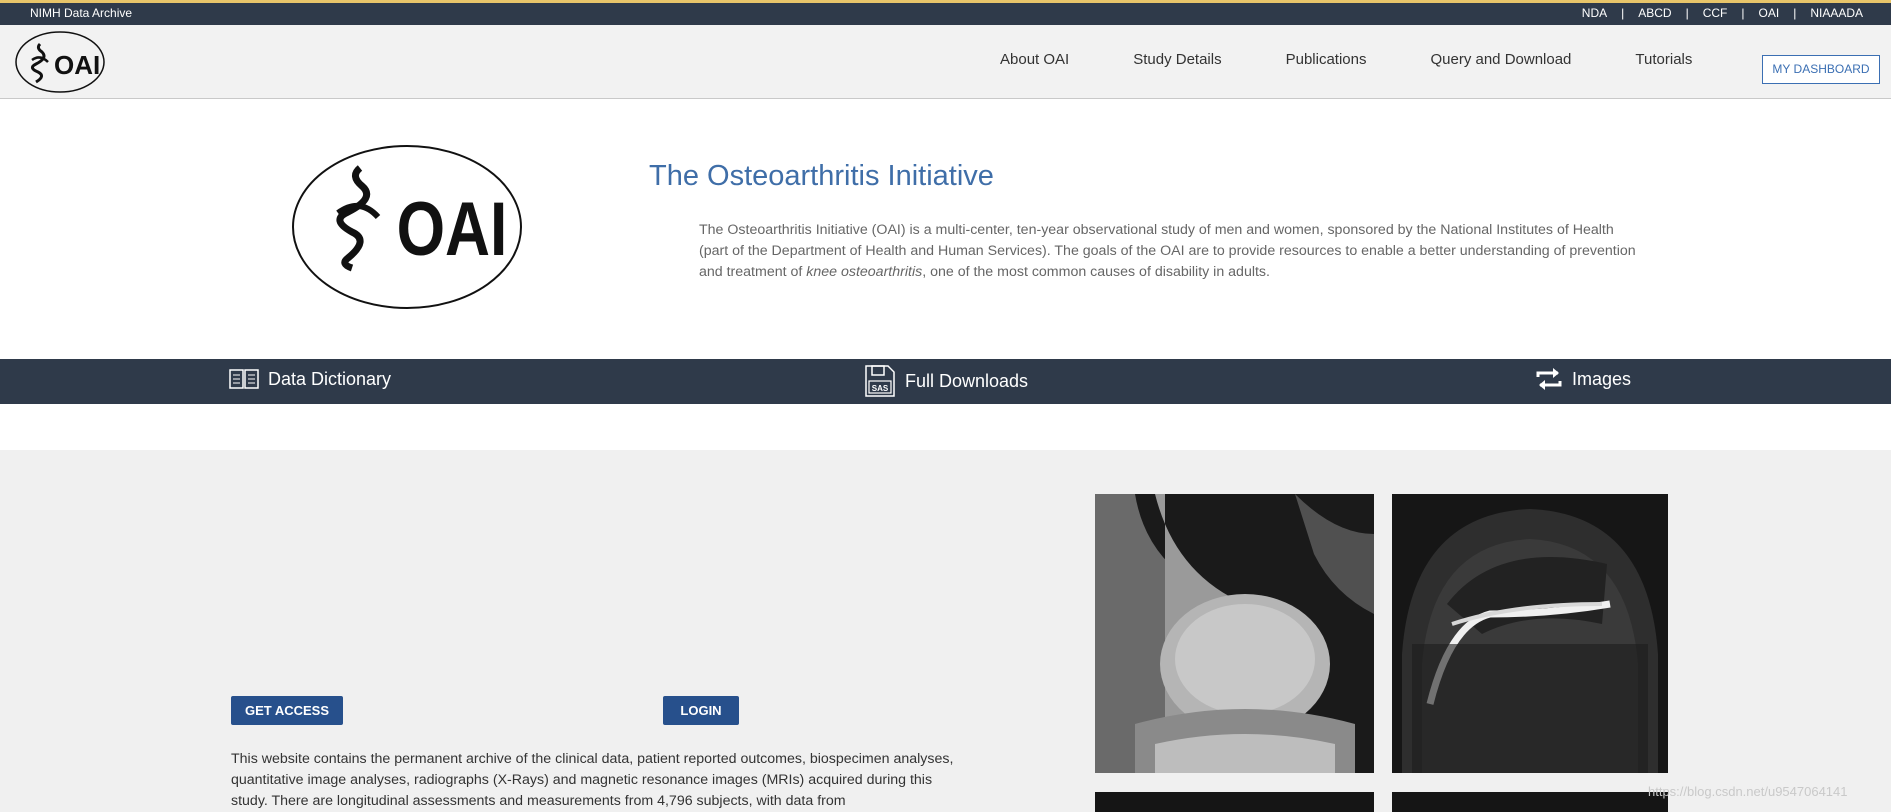 The height and width of the screenshot is (812, 1891). What do you see at coordinates (880, 388) in the screenshot?
I see `sas-label: SAS` at bounding box center [880, 388].